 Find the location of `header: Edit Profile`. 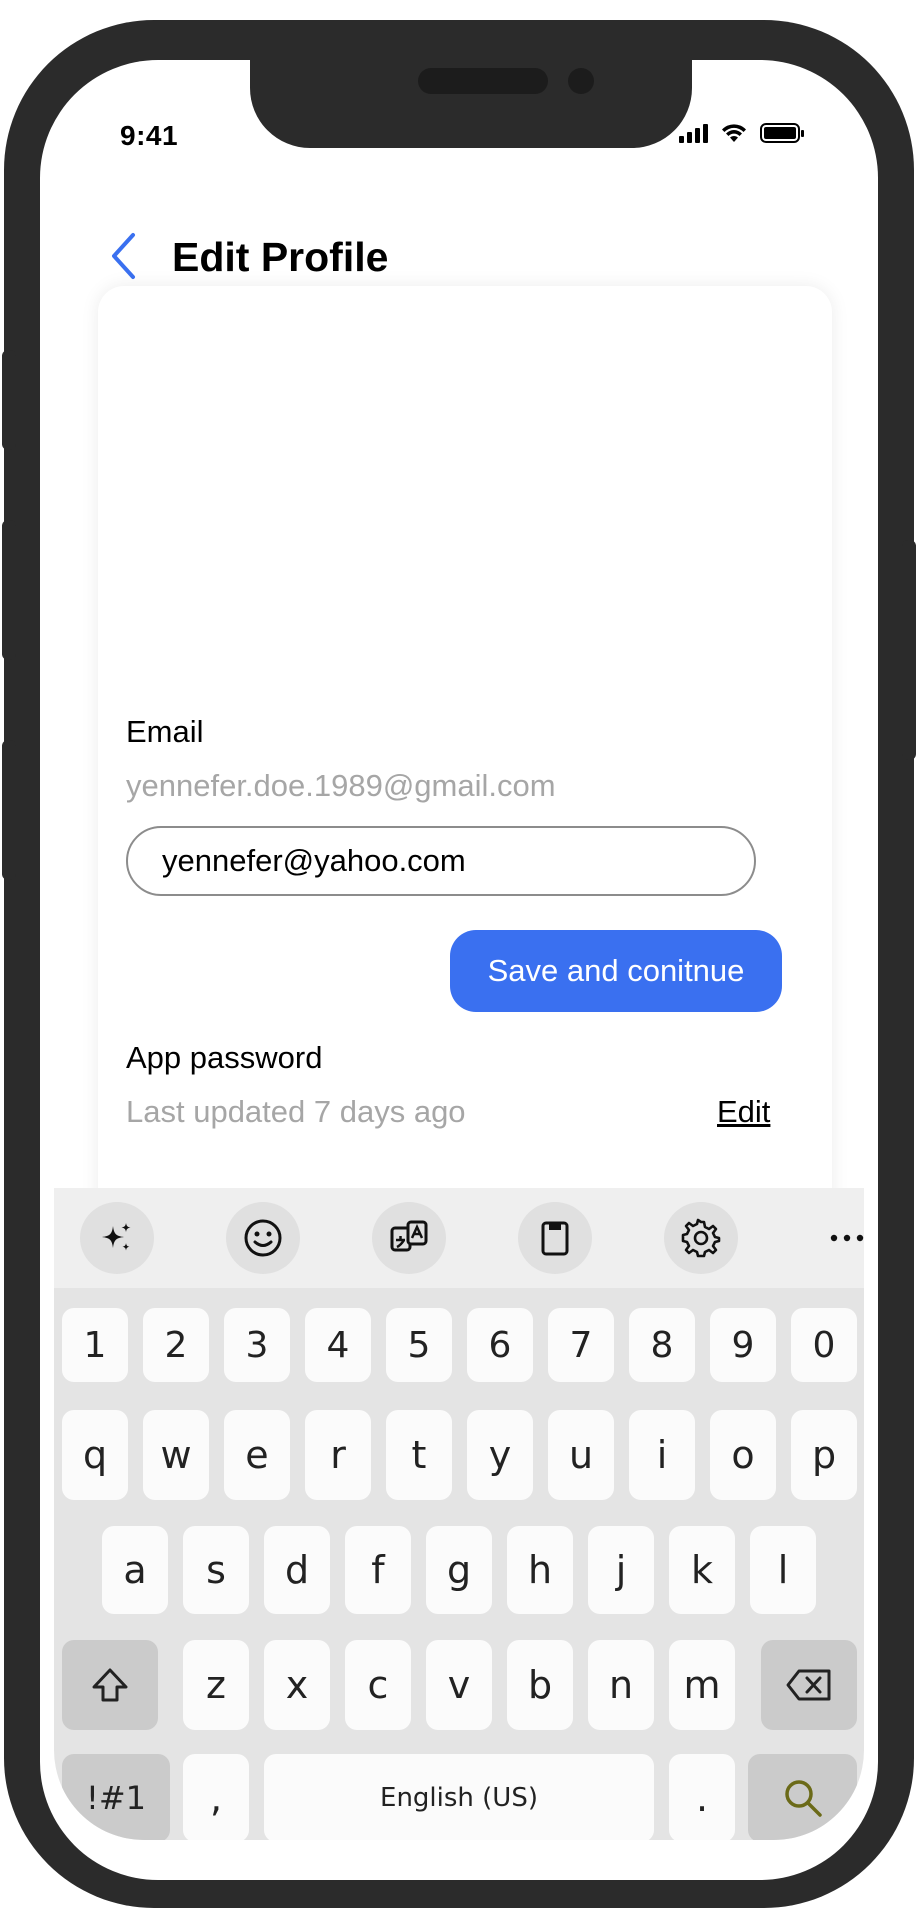

header: Edit Profile is located at coordinates (459, 250).